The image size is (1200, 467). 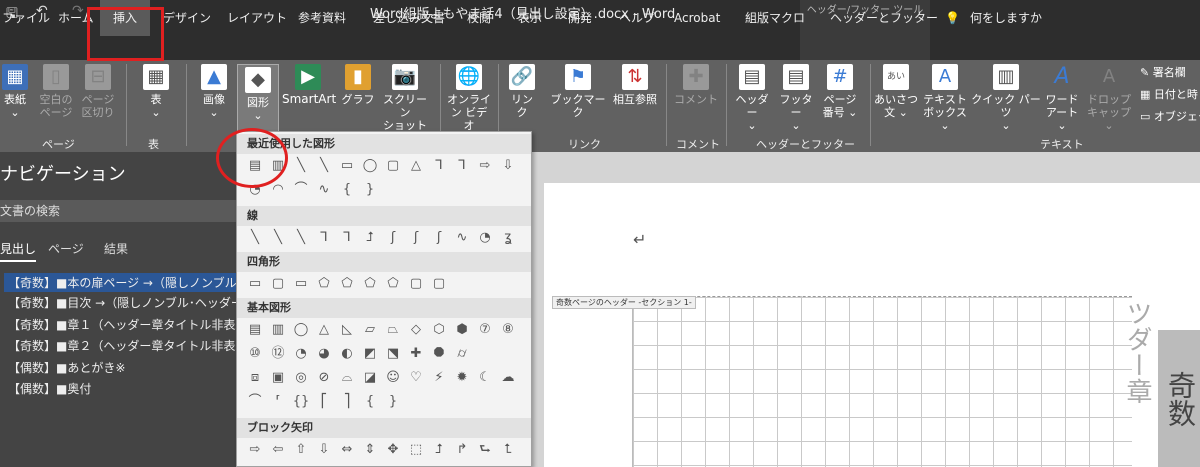 I want to click on tab-header-footer: ヘッダーとフッター, so click(x=884, y=18).